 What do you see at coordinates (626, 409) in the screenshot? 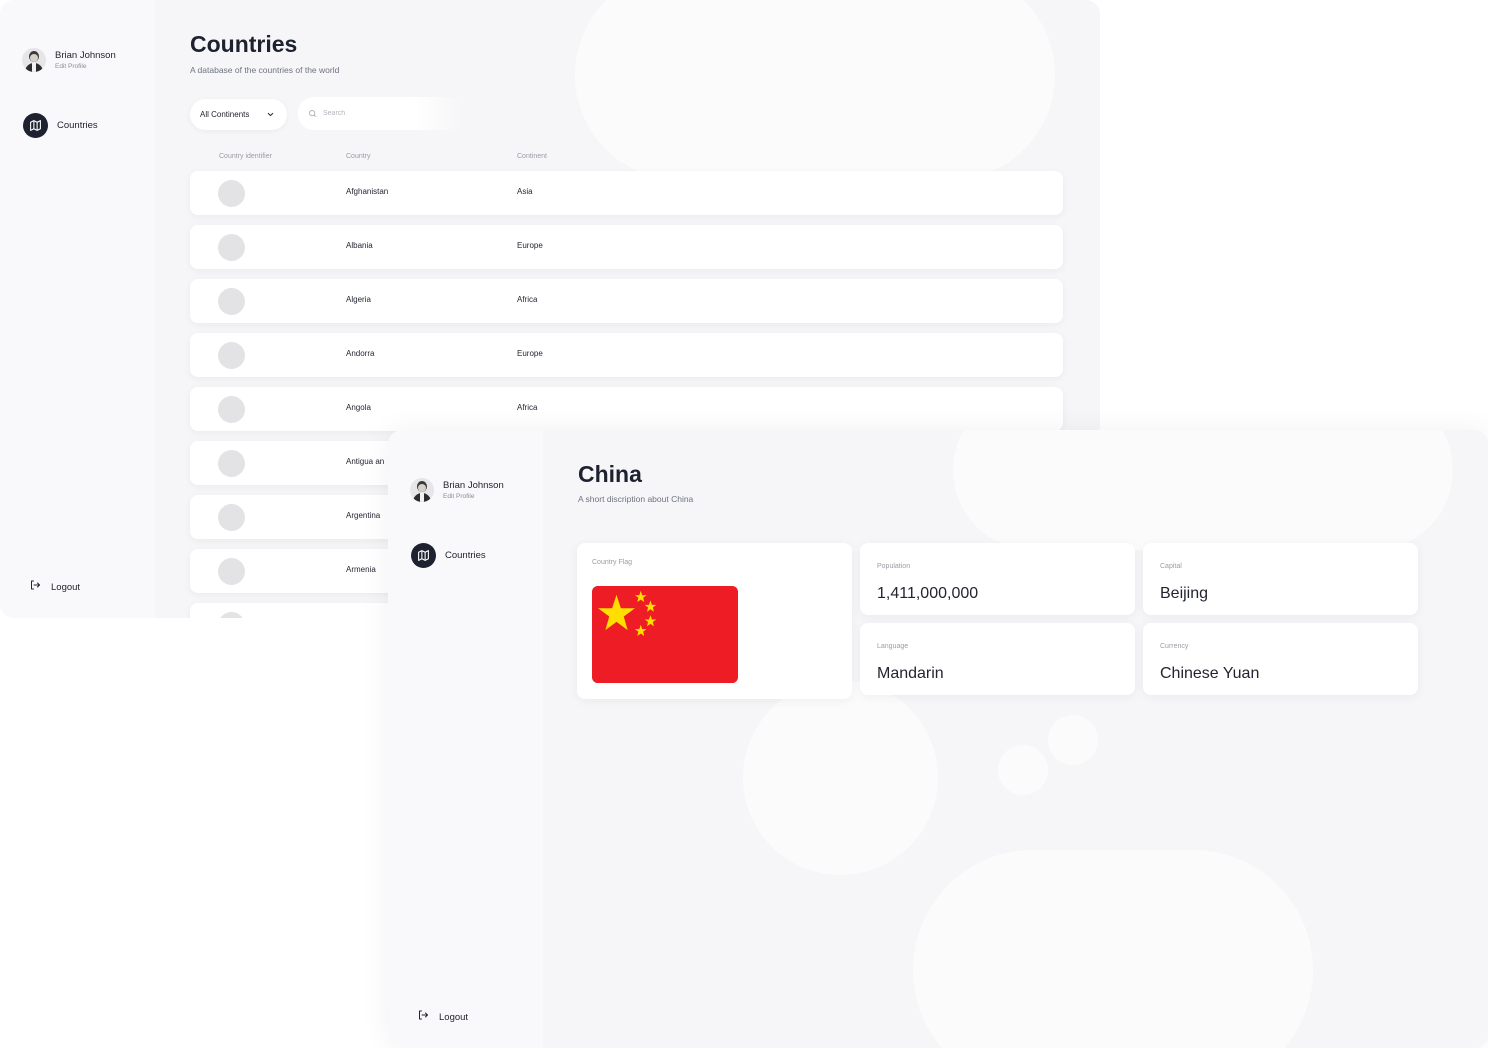
I see `table-row: Angola Africa` at bounding box center [626, 409].